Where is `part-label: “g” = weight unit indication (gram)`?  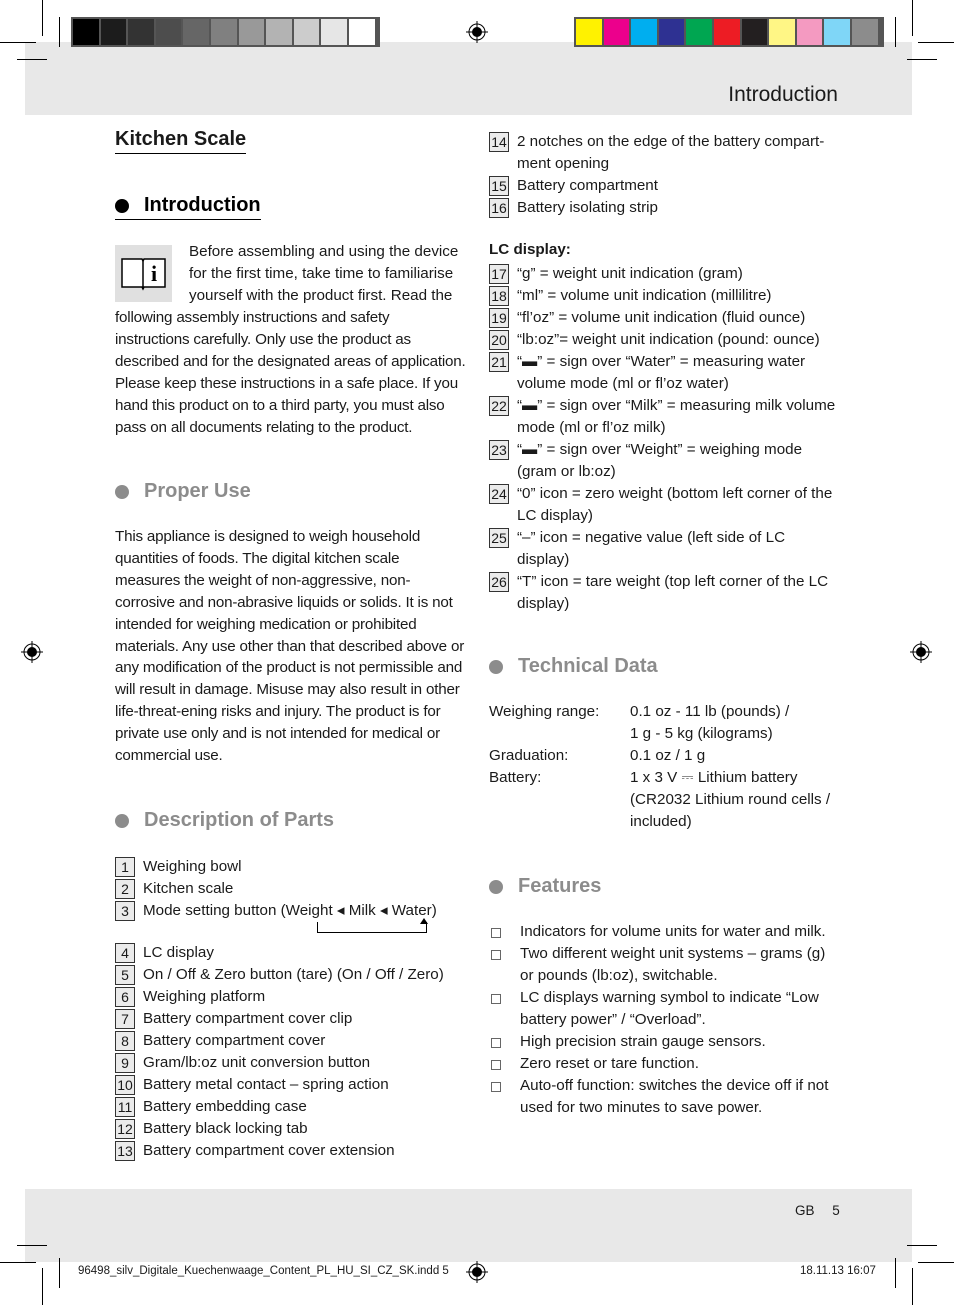
part-label: “g” = weight unit indication (gram) is located at coordinates (630, 273).